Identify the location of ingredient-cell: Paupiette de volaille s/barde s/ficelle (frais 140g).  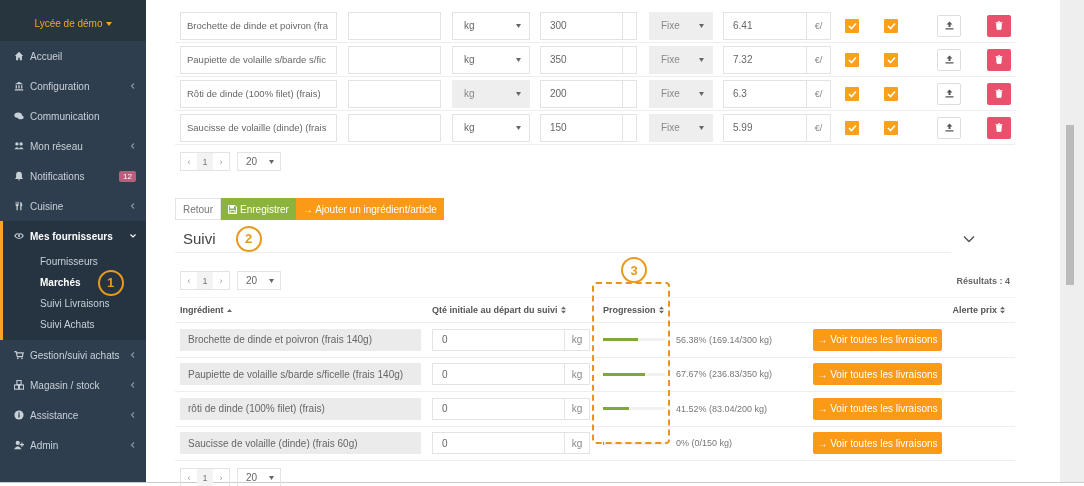
(300, 374).